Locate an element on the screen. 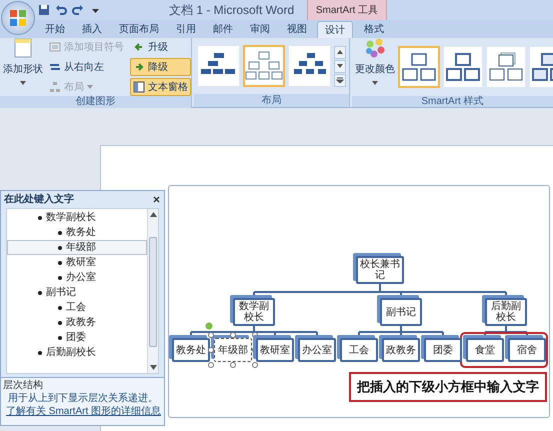 The image size is (553, 431). annotation-callout: 把插入的下级小方框中输入文字 is located at coordinates (448, 387).